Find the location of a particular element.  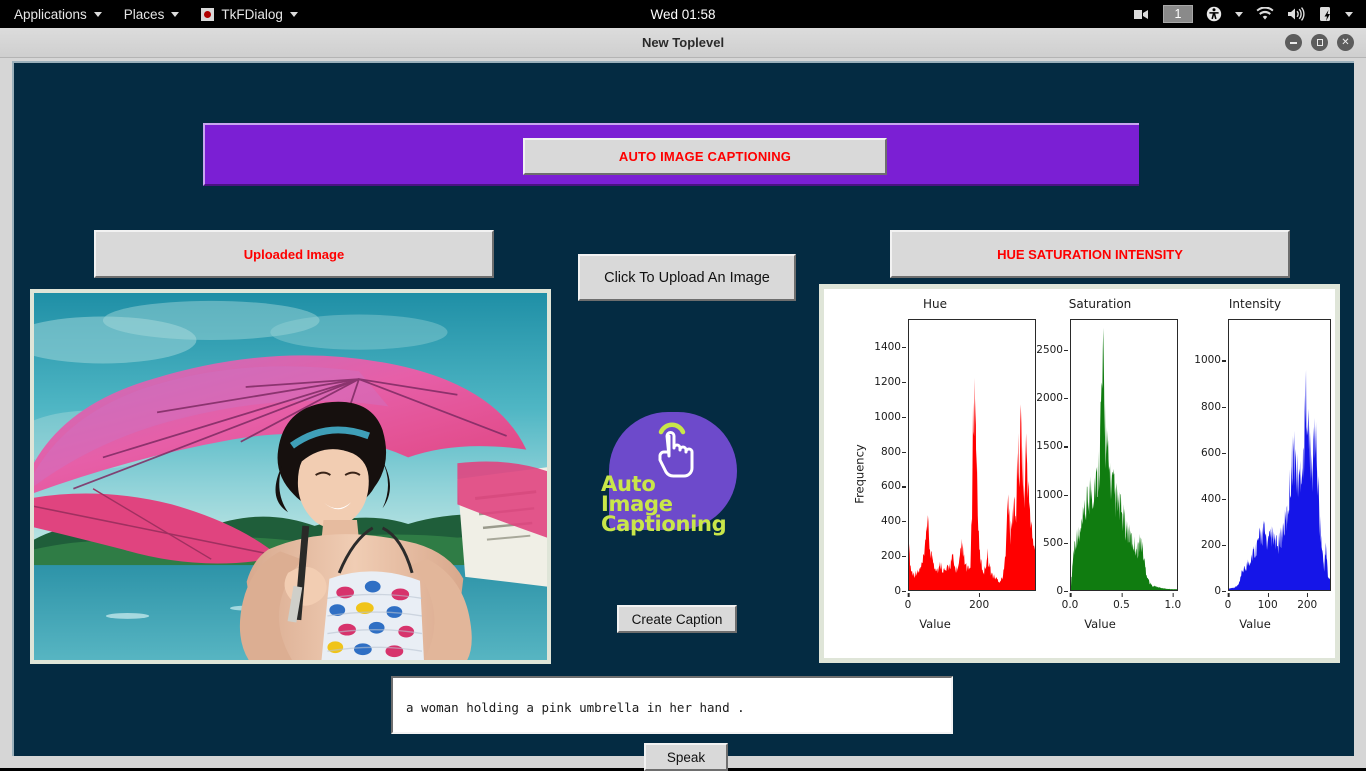

window-controls: ✕ is located at coordinates (1325, 42).